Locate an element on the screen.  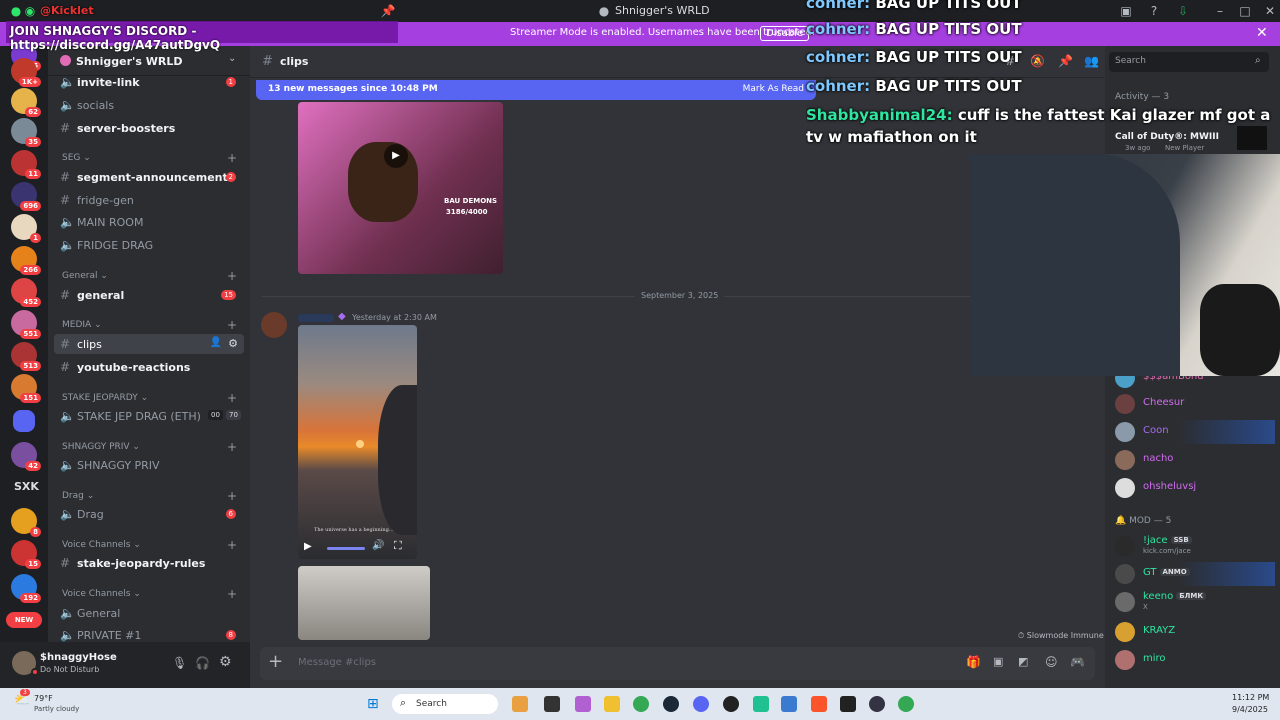
channel-socials: 🔈 socials is located at coordinates (149, 105).